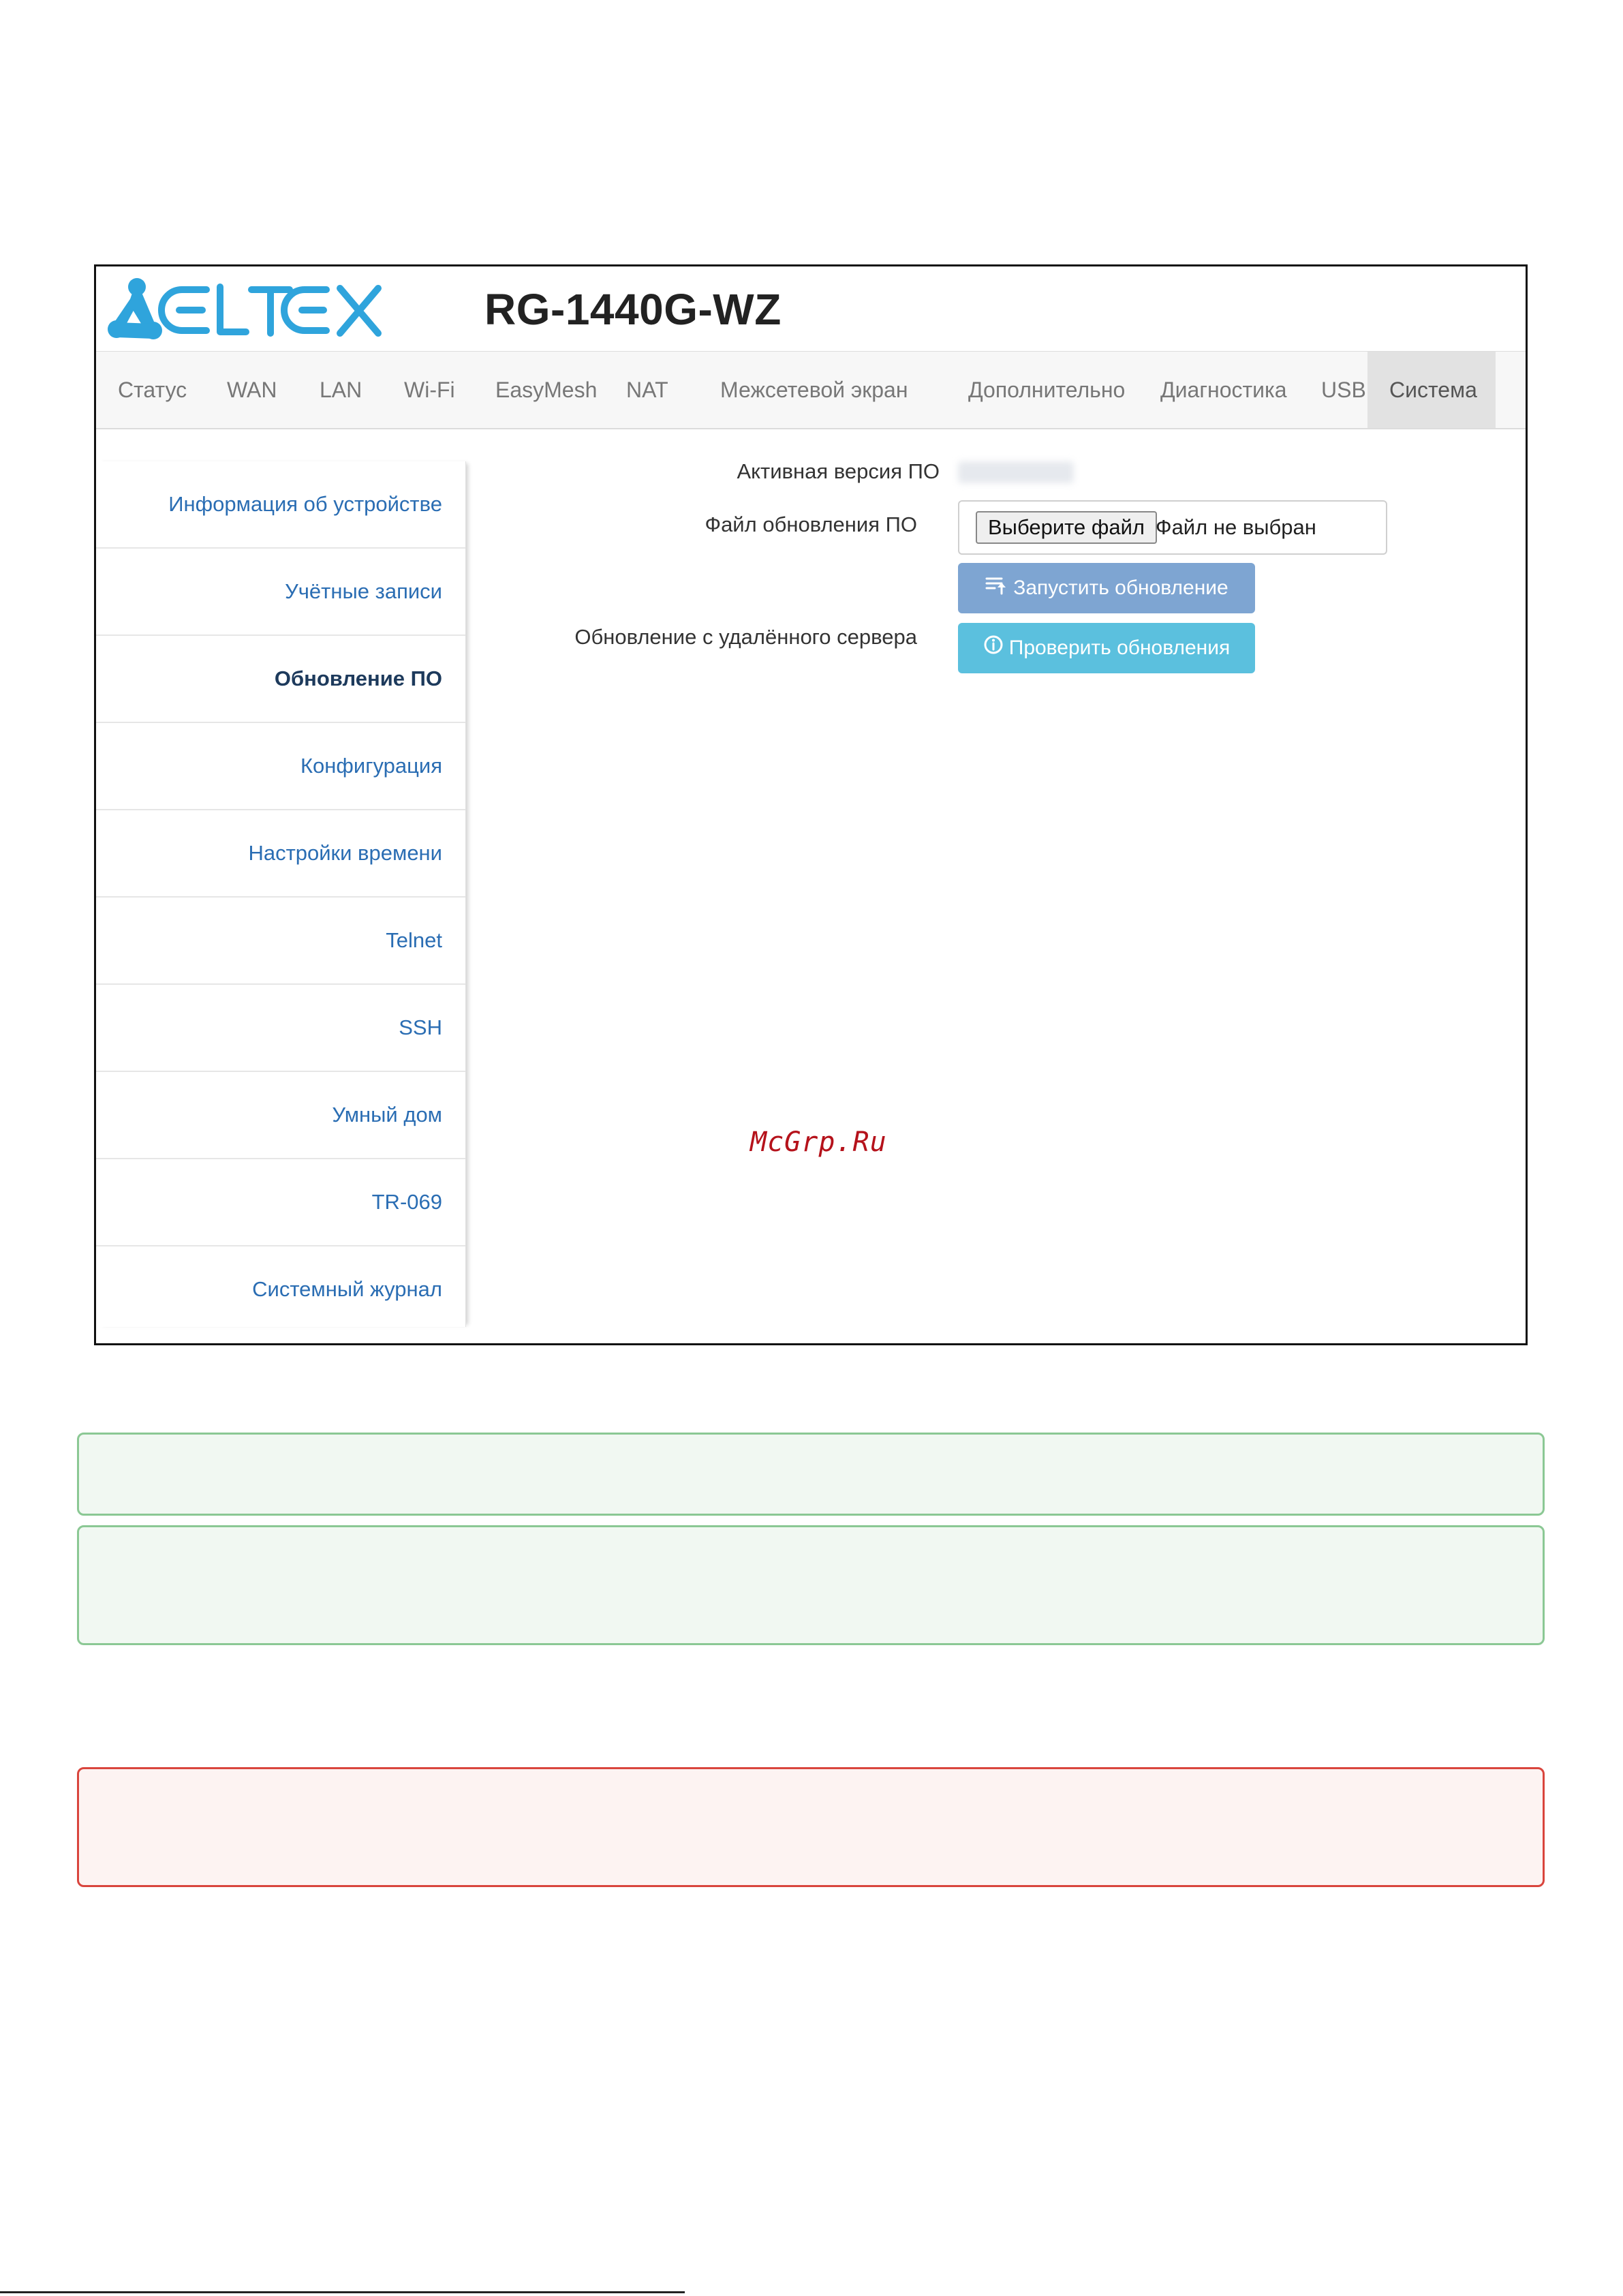 The width and height of the screenshot is (1623, 2296). Describe the element at coordinates (1067, 527) in the screenshot. I see `choose-file-button: Выберите файл` at that location.